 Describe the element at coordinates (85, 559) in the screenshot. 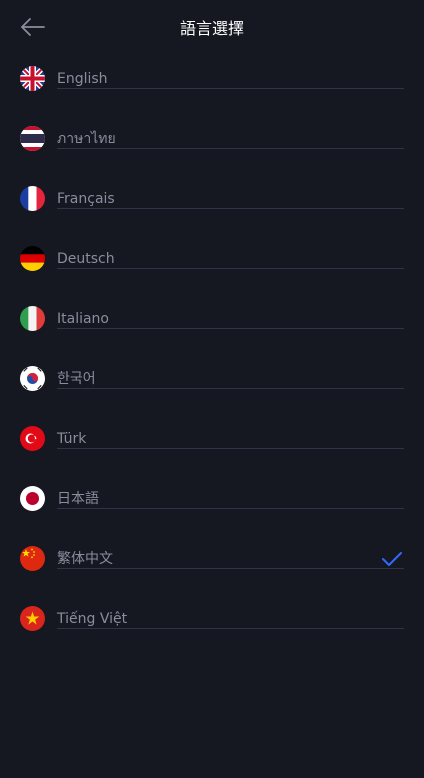

I see `language-label: 繁体中文` at that location.